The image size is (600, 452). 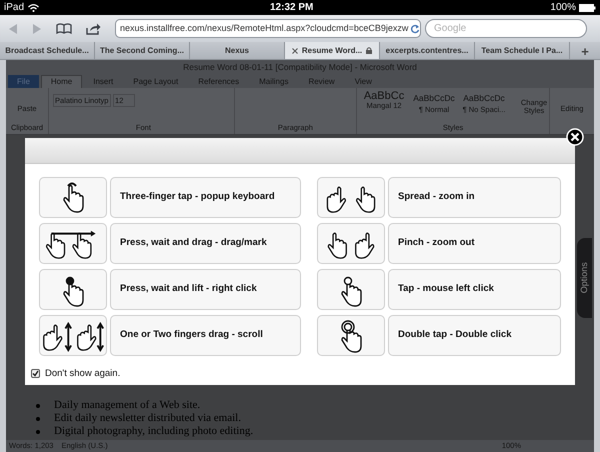 What do you see at coordinates (474, 335) in the screenshot?
I see `gesture-description: Double tap - Double click` at bounding box center [474, 335].